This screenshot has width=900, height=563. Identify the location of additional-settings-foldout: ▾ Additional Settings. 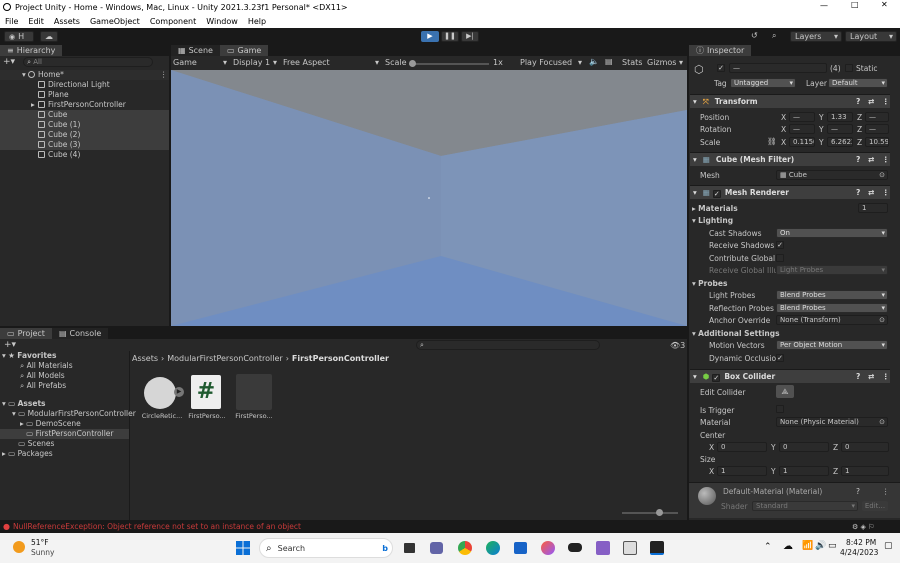
(736, 333).